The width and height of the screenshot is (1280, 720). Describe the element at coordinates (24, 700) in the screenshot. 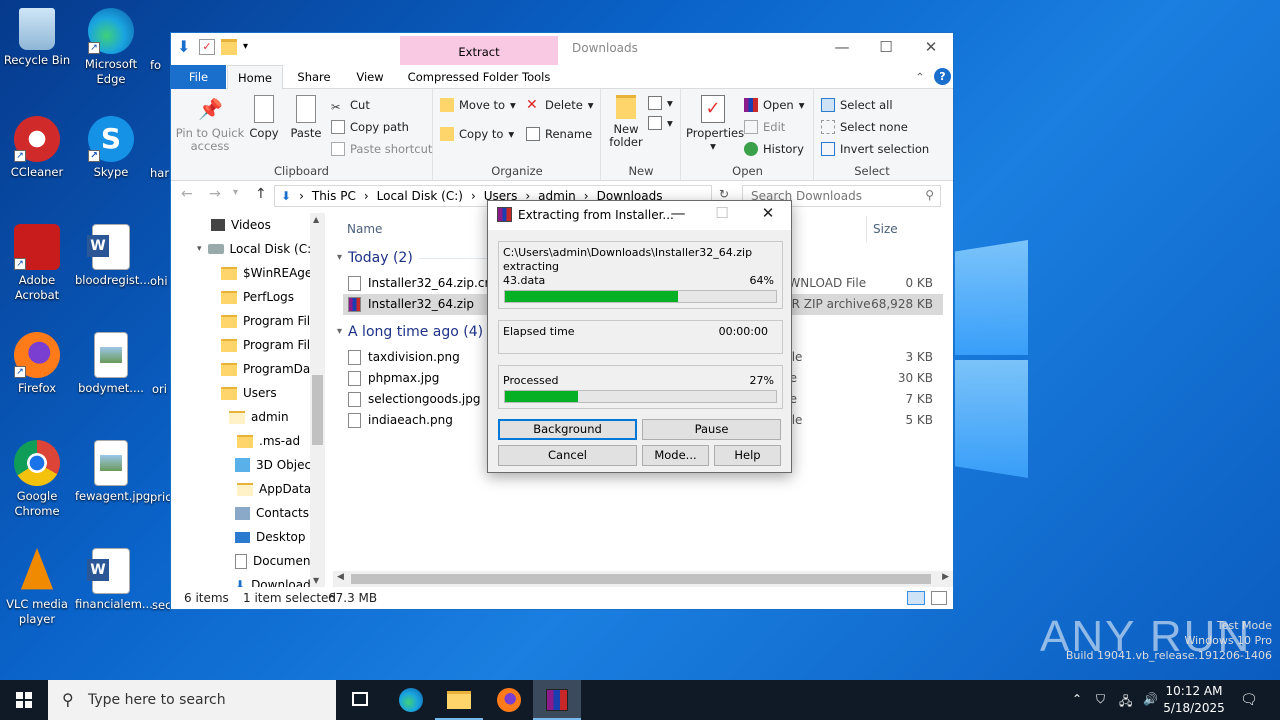

I see `start-button` at that location.